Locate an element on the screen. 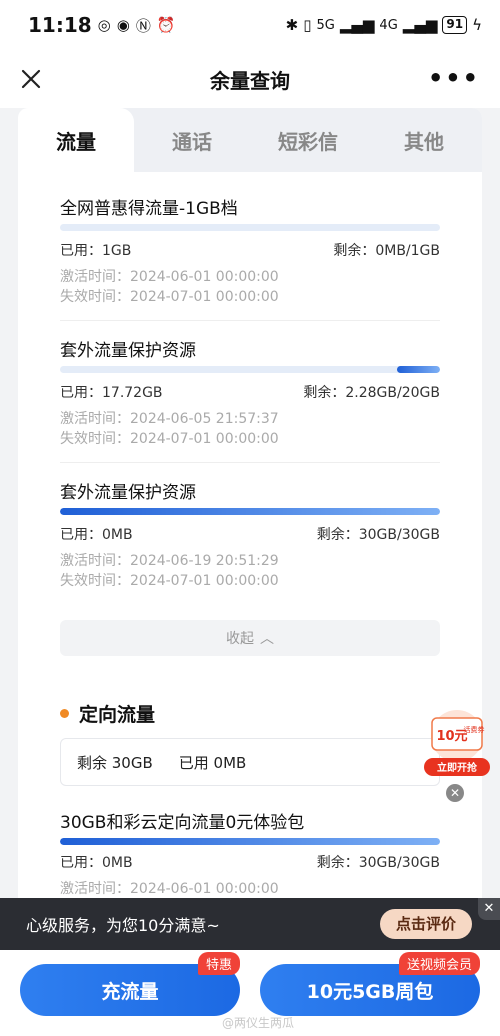 The height and width of the screenshot is (1036, 500). usage-row: 已用：1GB 剩余：0MB/1GB is located at coordinates (250, 250).